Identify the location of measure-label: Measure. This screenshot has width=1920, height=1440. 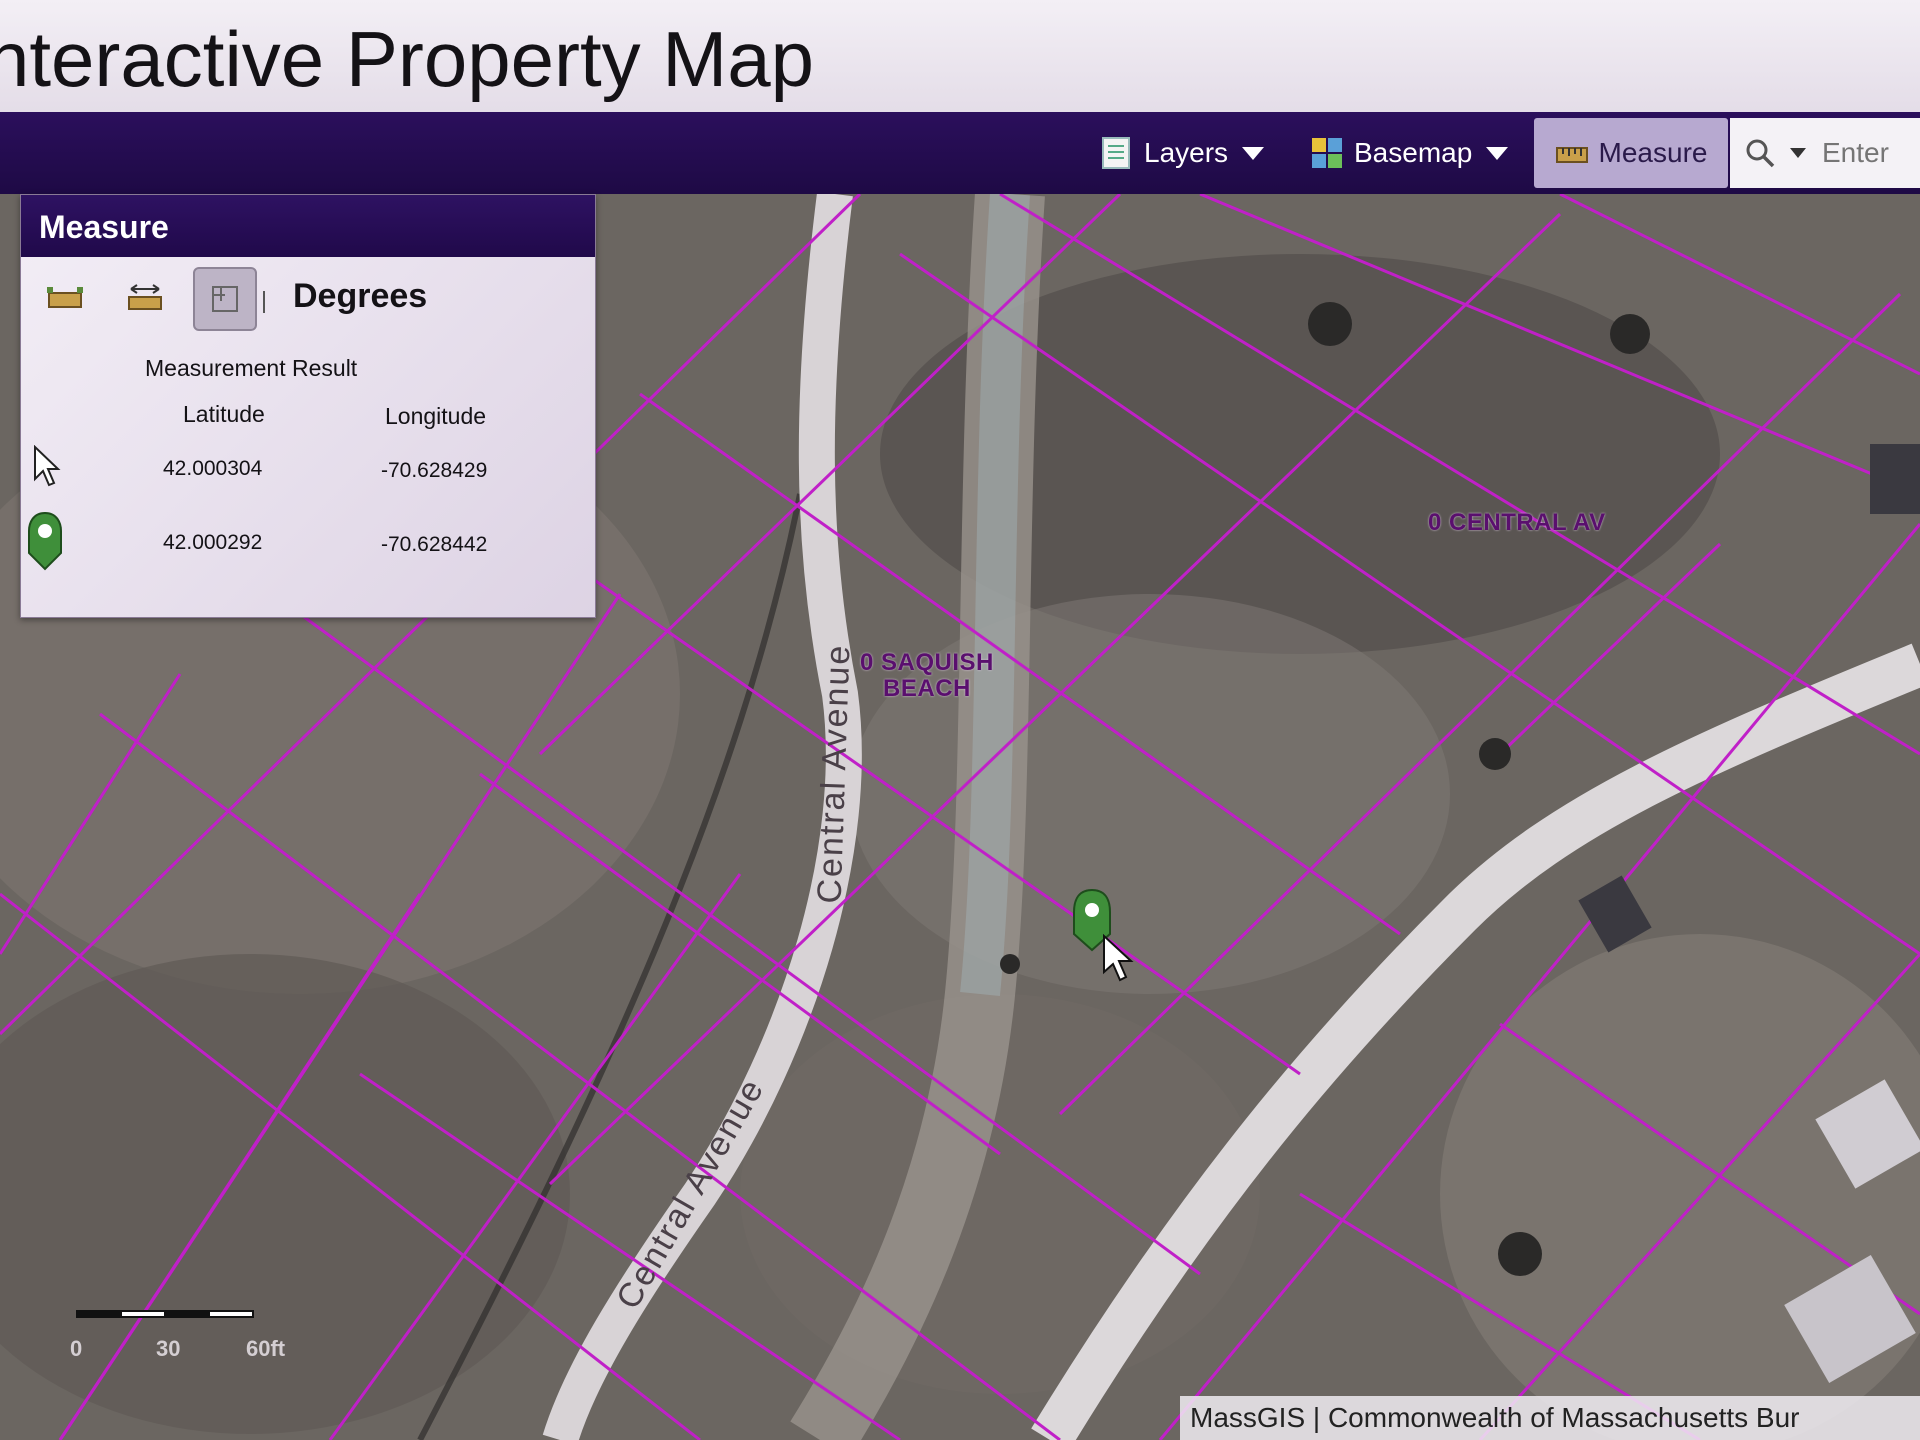
(1653, 152).